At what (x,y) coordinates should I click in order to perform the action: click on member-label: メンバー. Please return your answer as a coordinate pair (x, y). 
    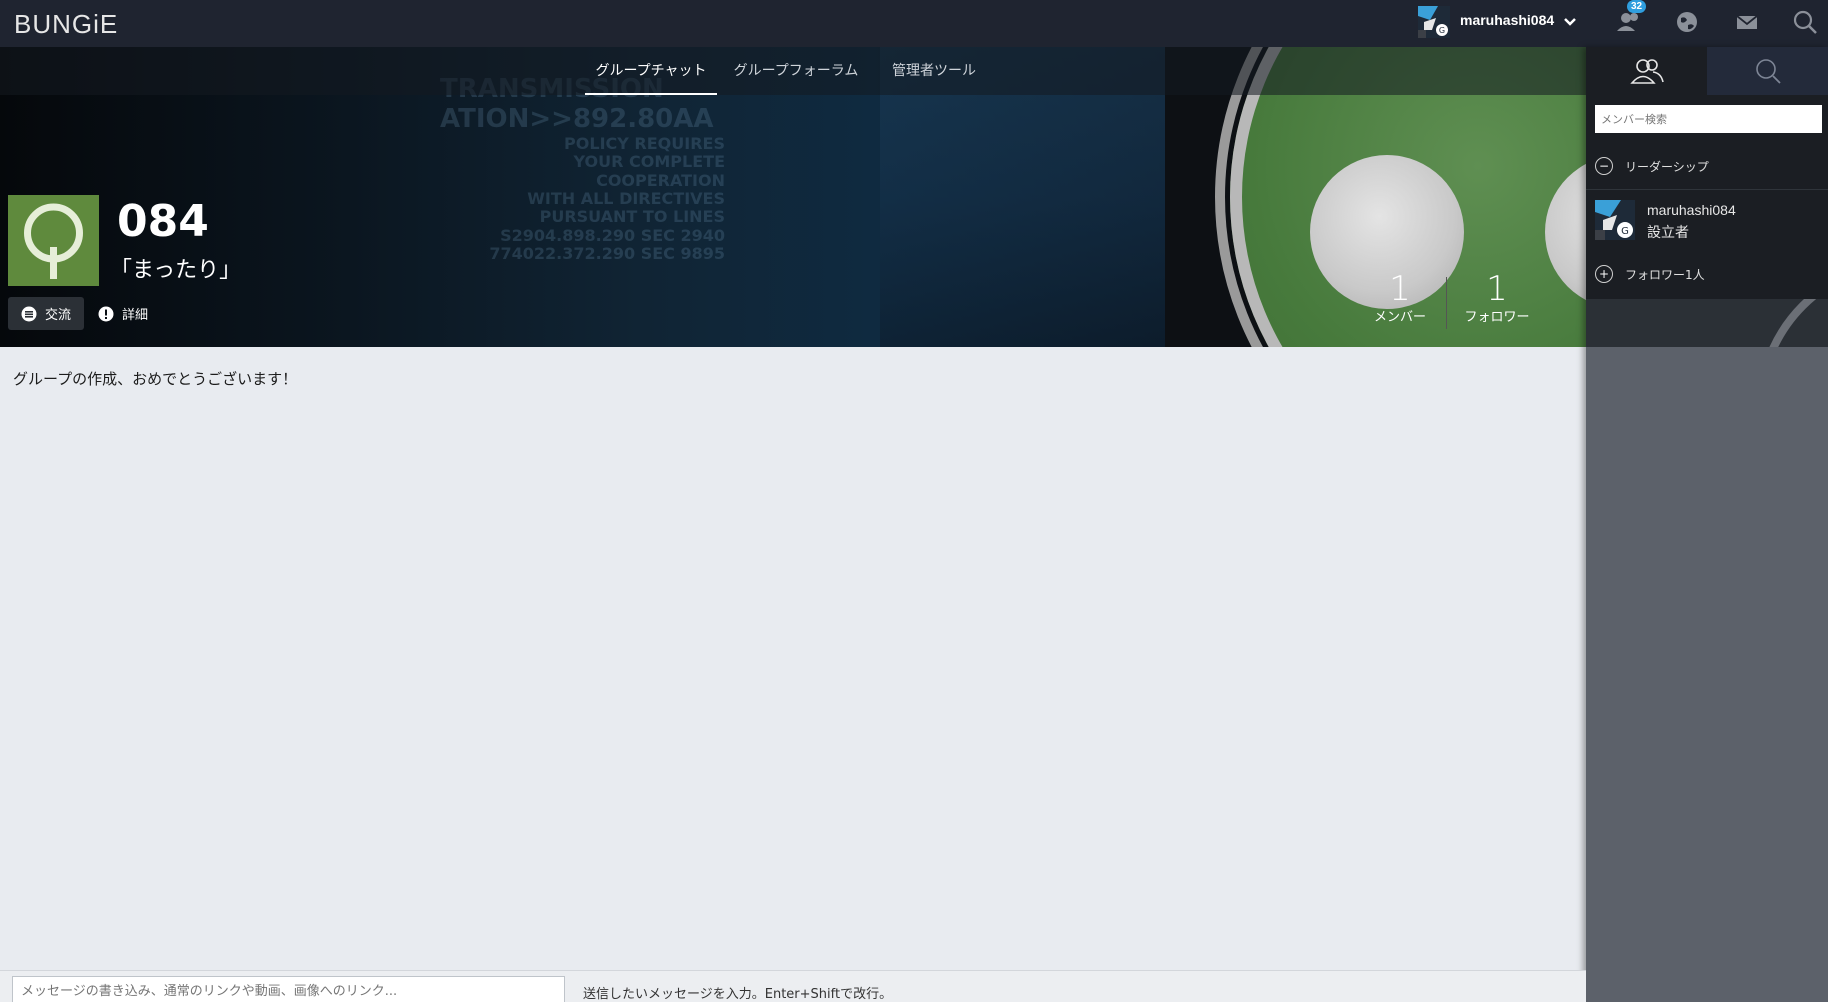
    Looking at the image, I should click on (1399, 317).